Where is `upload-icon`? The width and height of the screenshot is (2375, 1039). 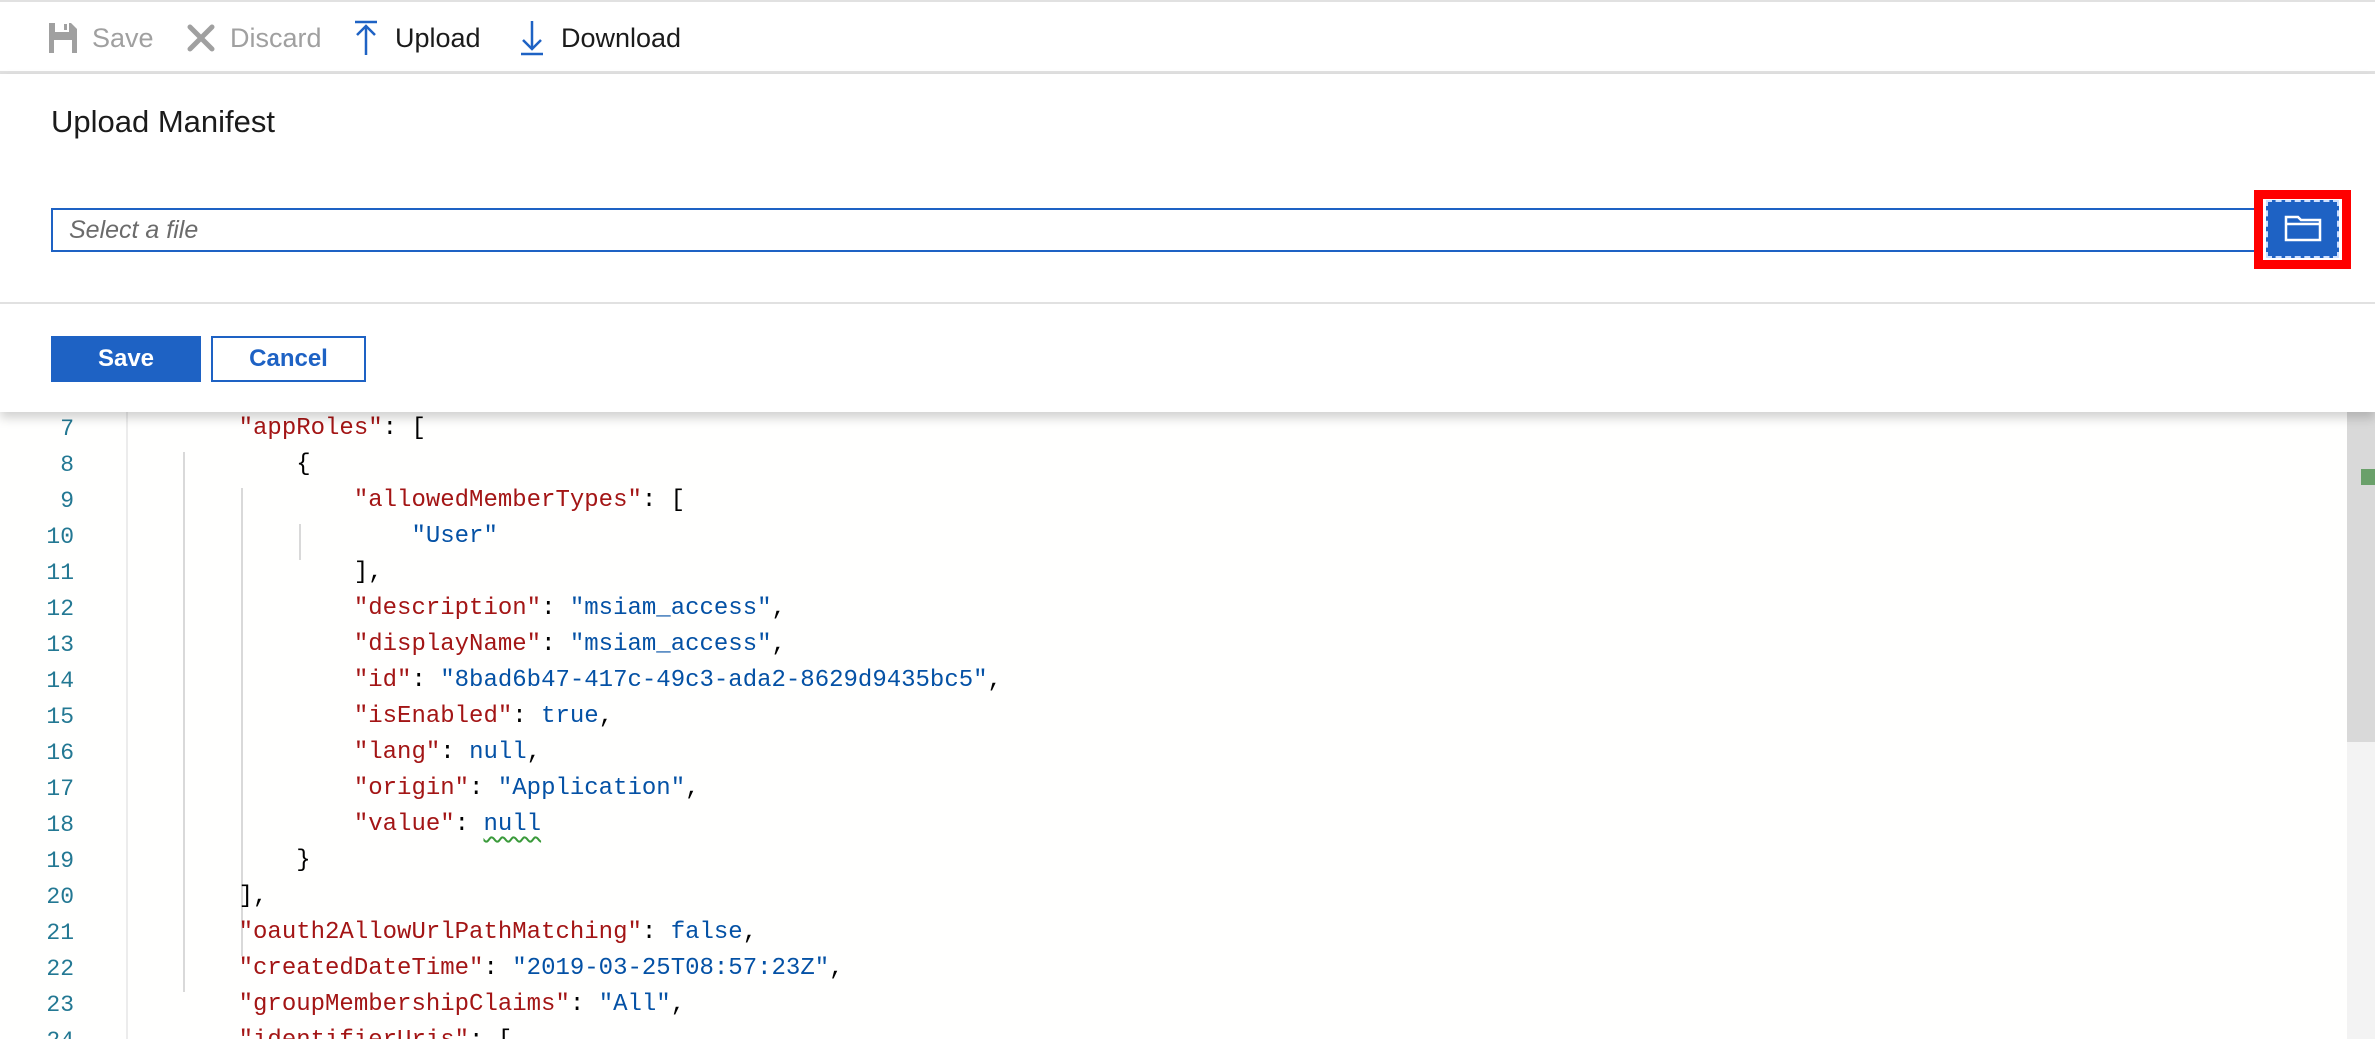
upload-icon is located at coordinates (366, 38).